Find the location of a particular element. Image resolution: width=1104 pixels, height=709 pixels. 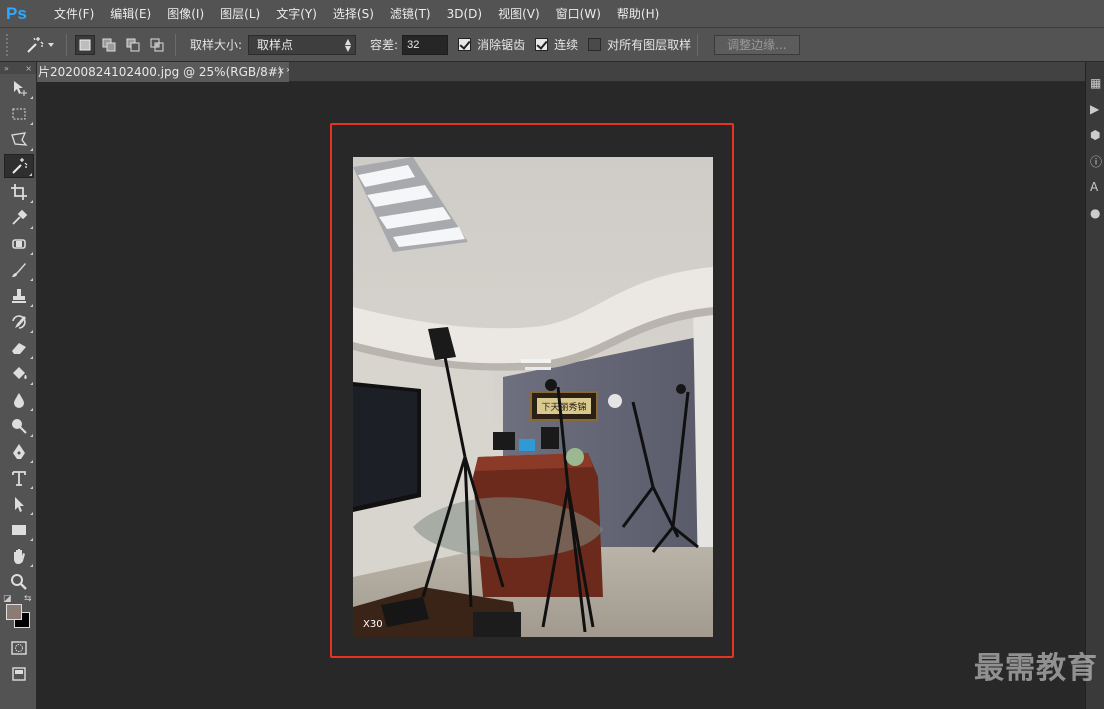

3d-panel-icon: ⬢ is located at coordinates (1095, 135).